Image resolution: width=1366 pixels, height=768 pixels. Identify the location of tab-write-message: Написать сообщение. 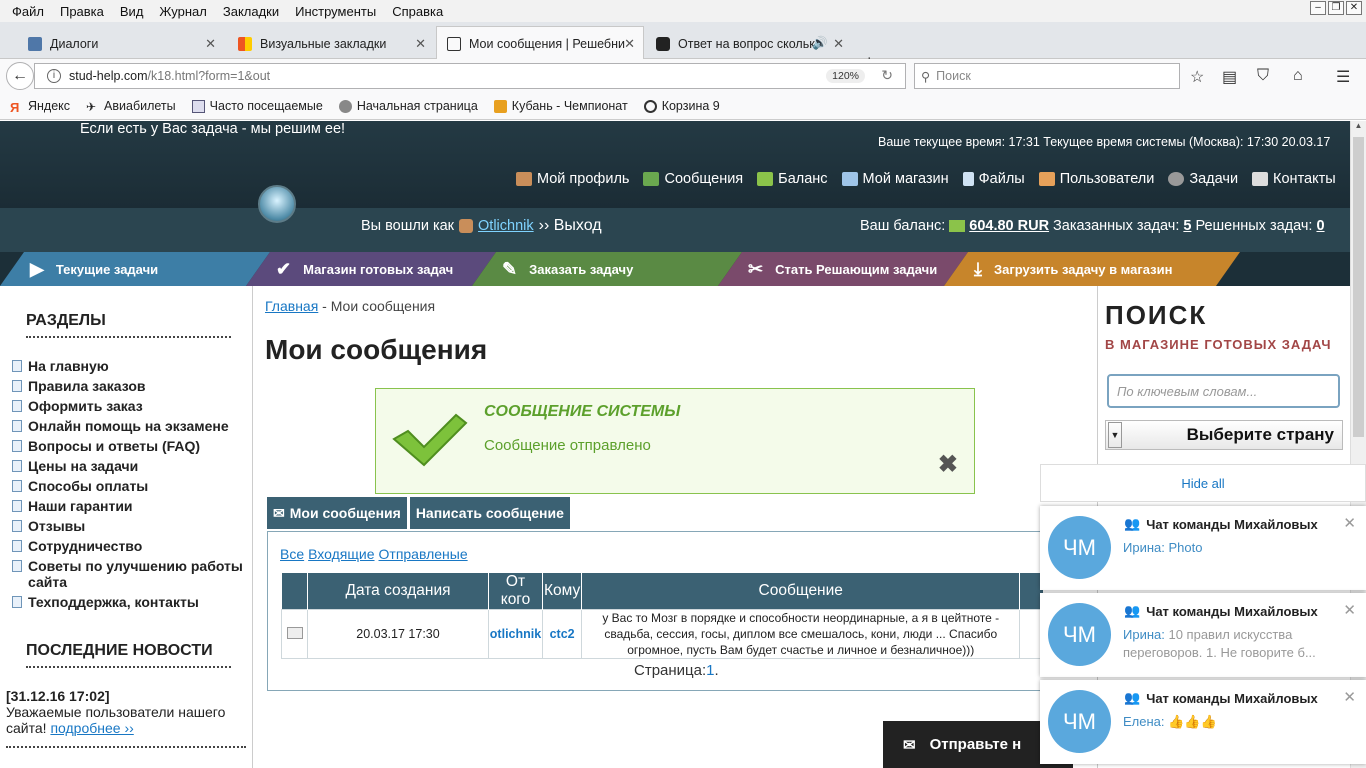
(489, 513).